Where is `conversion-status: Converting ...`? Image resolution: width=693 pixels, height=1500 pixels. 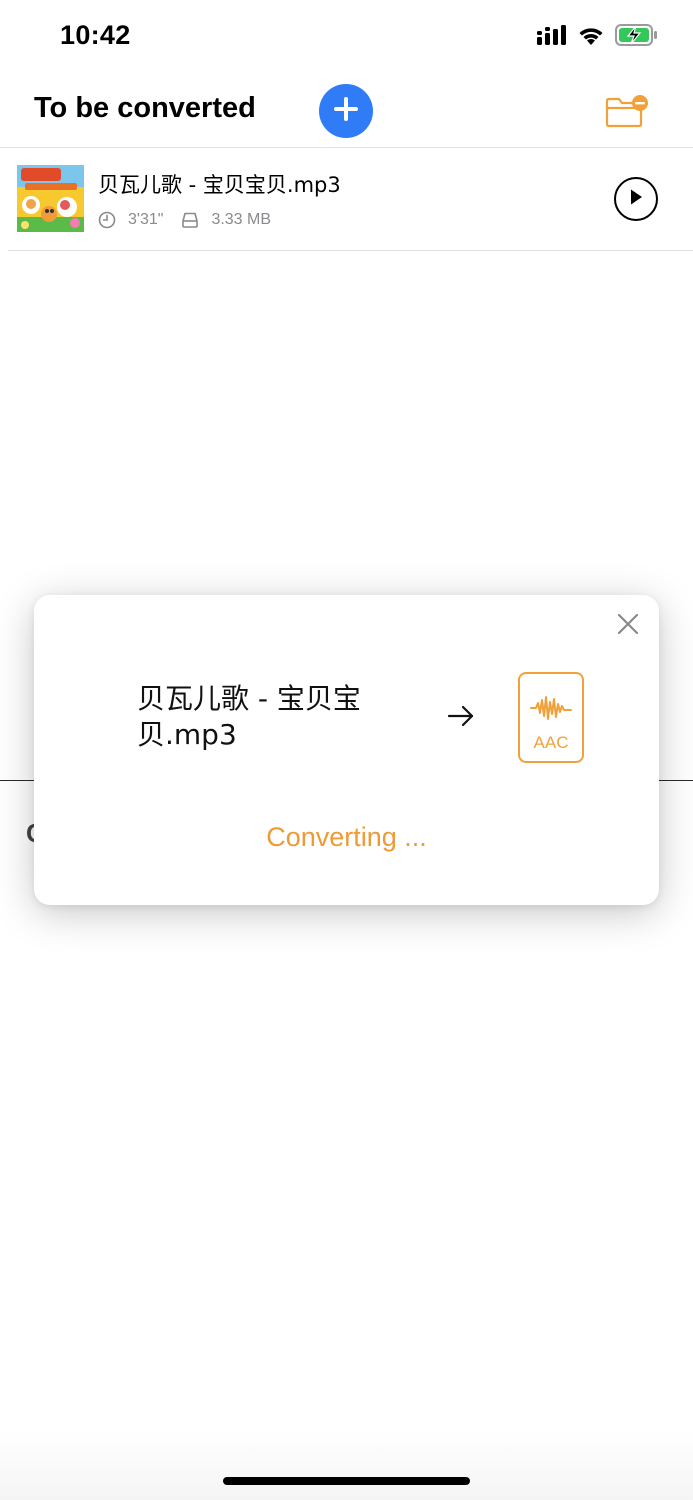
conversion-status: Converting ... is located at coordinates (346, 837).